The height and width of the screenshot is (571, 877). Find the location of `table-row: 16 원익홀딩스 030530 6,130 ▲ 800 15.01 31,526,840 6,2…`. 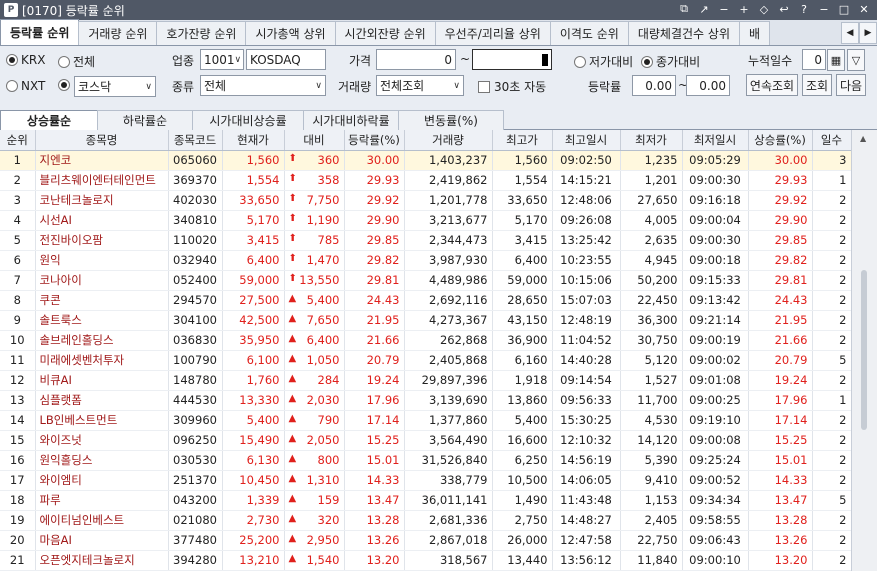

table-row: 16 원익홀딩스 030530 6,130 ▲ 800 15.01 31,526,840 6,2… is located at coordinates (426, 460).